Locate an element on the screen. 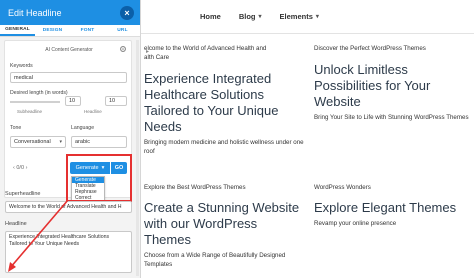 Image resolution: width=474 pixels, height=278 pixels. block-superheadline: WordPress Wonders is located at coordinates (342, 187).